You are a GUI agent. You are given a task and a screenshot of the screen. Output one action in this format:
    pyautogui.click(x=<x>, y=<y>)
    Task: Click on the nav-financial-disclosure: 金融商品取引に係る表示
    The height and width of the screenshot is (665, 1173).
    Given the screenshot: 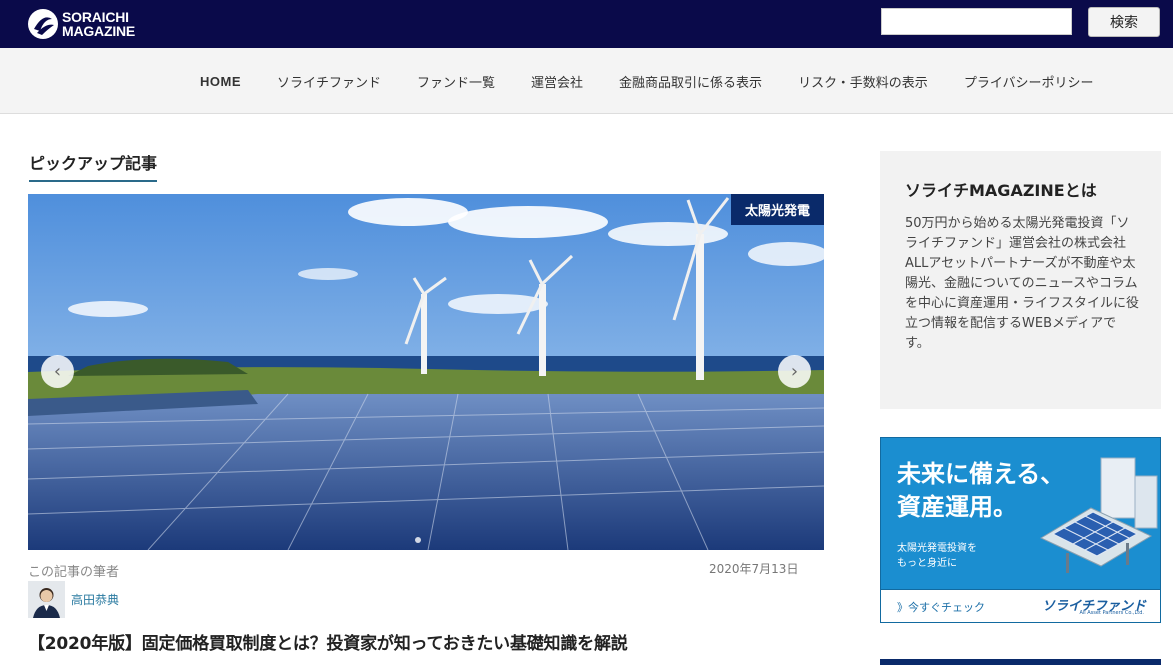 What is the action you would take?
    pyautogui.click(x=690, y=81)
    